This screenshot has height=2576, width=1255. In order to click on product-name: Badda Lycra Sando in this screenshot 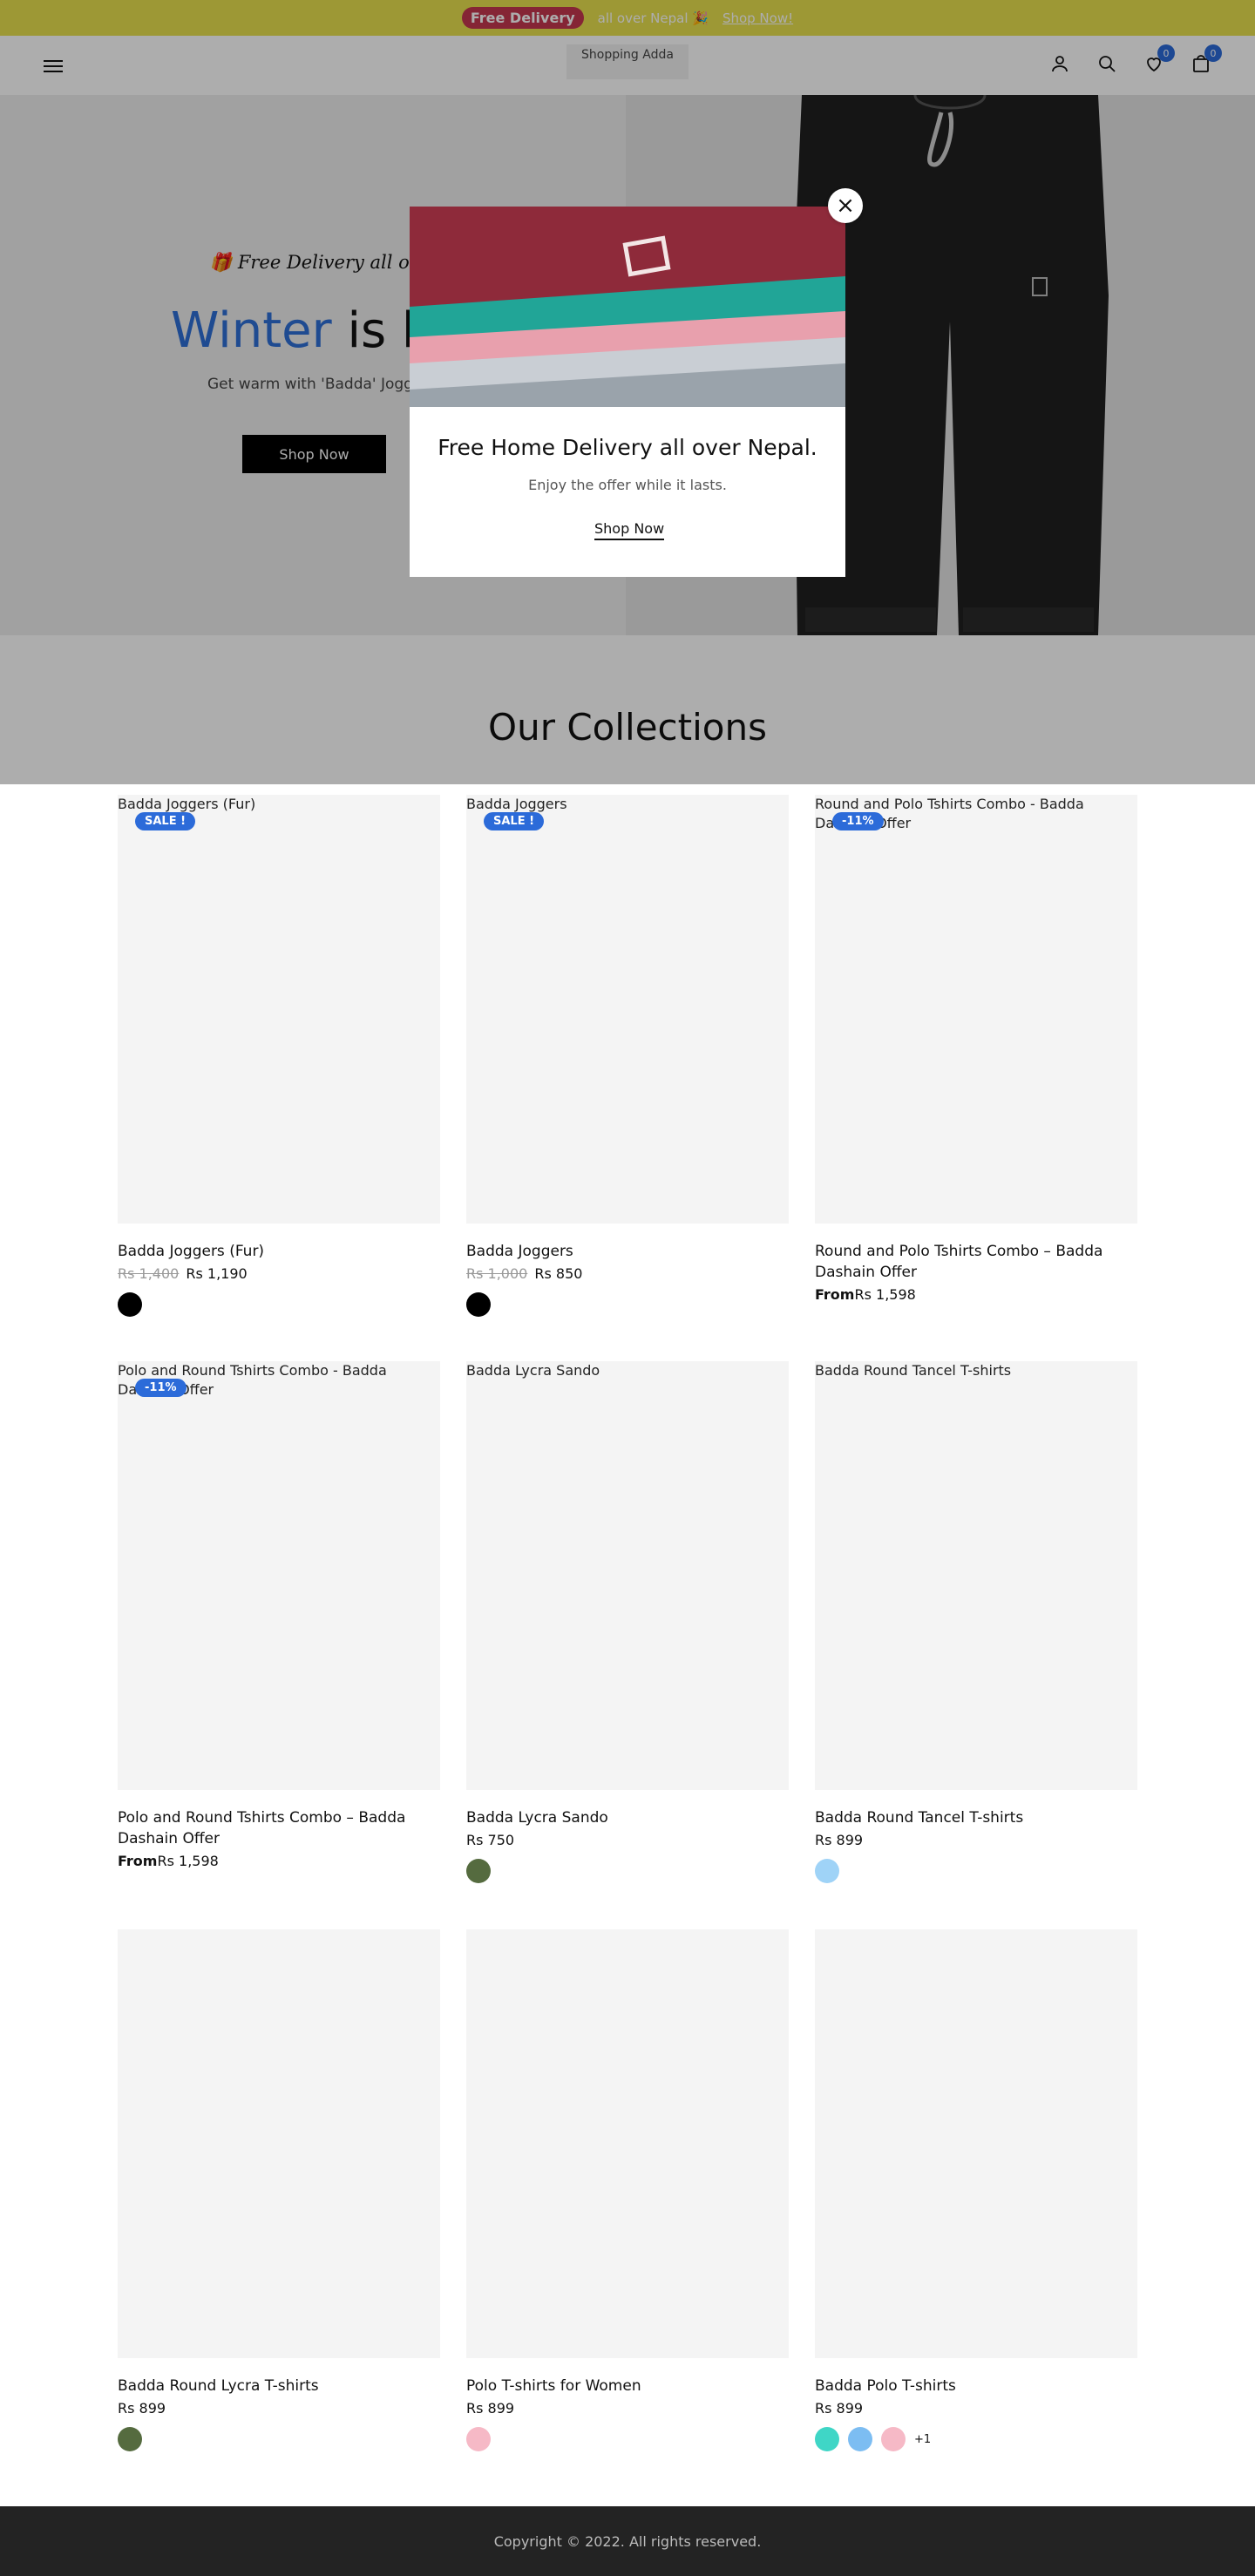, I will do `click(628, 1817)`.